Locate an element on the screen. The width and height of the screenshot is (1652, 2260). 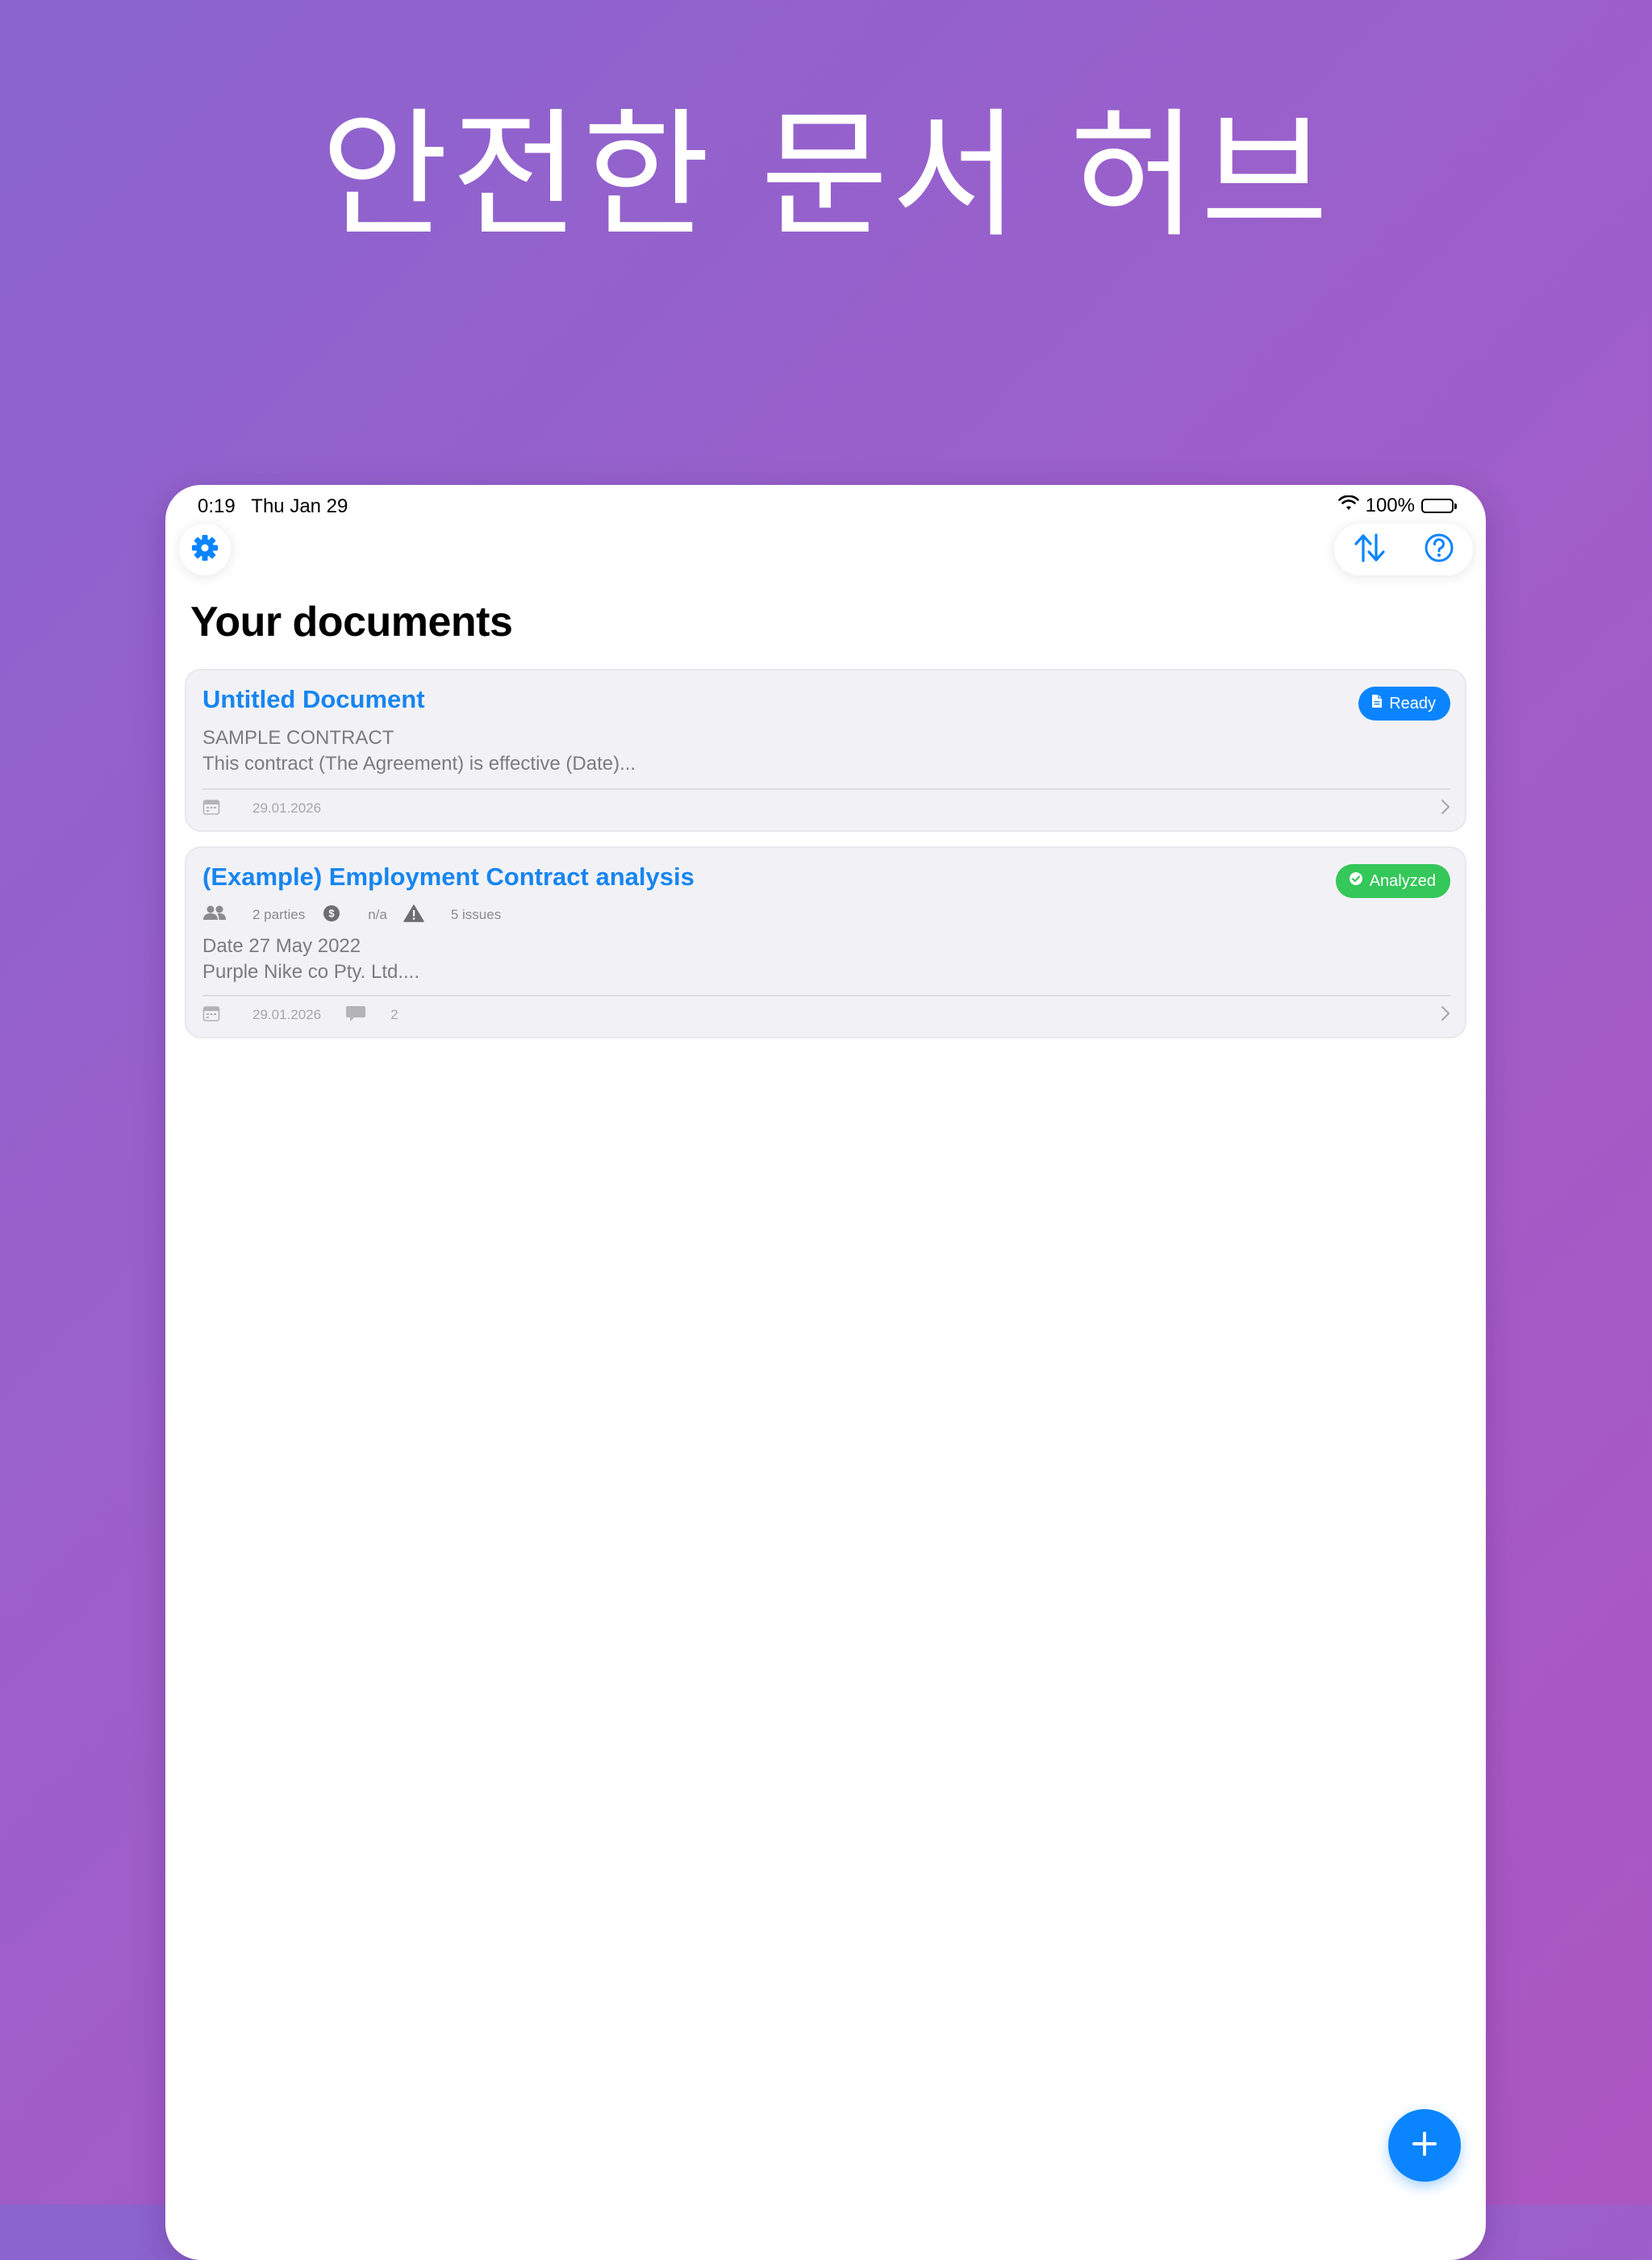
card-footer: 29.01.2026 is located at coordinates (826, 808).